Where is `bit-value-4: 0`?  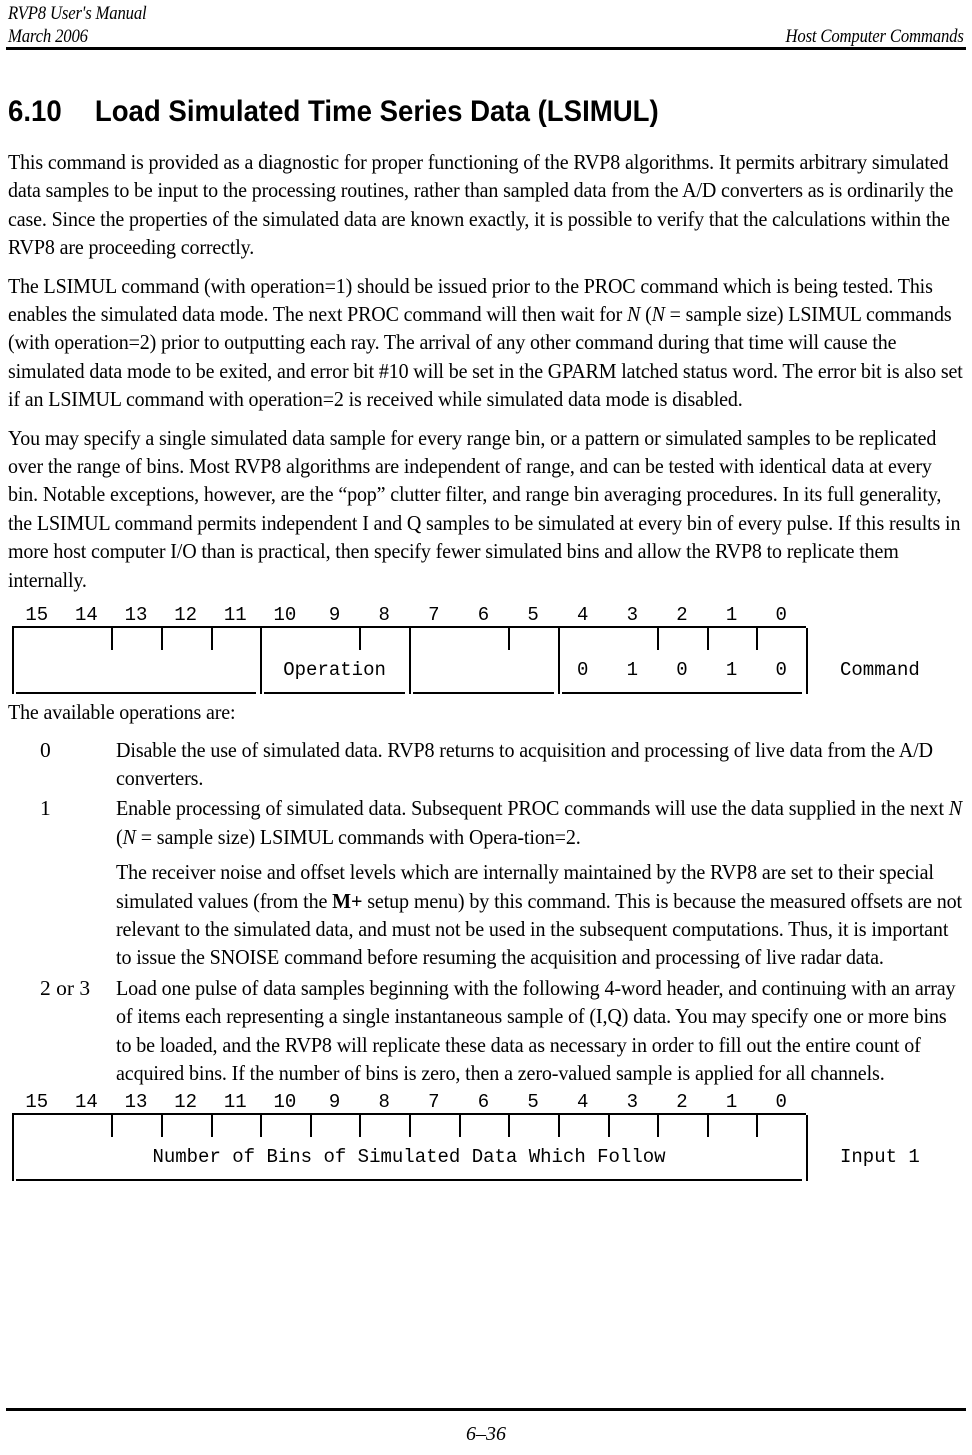 bit-value-4: 0 is located at coordinates (582, 670).